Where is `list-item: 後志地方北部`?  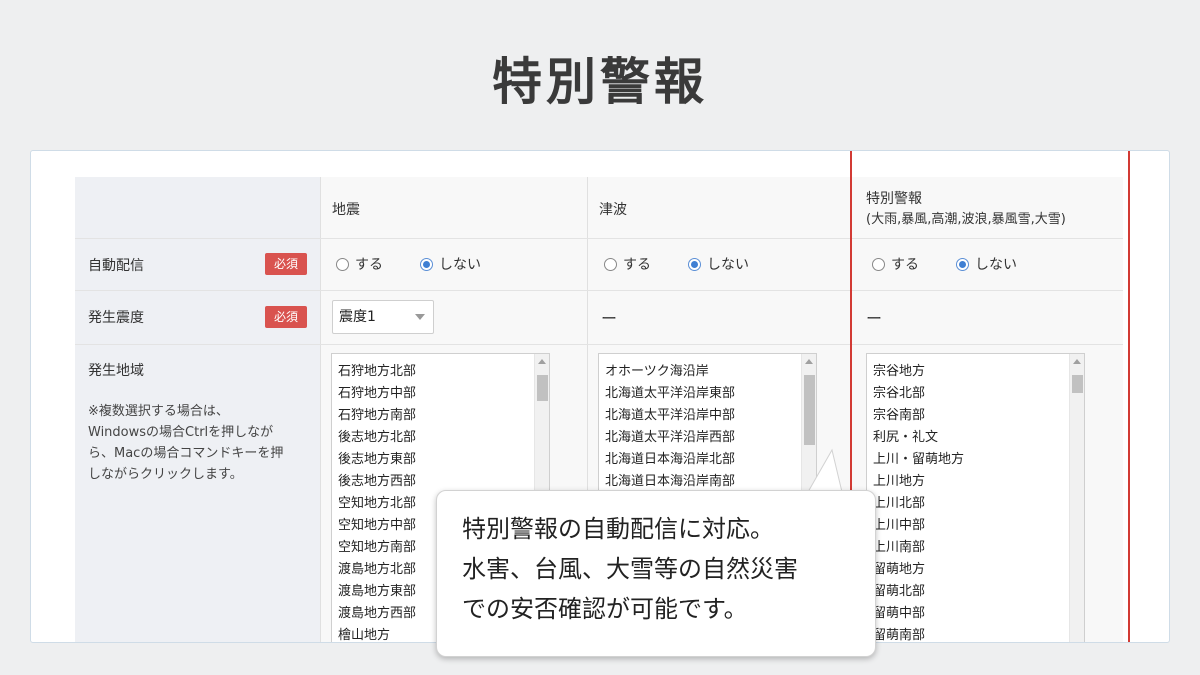
list-item: 後志地方北部 is located at coordinates (443, 438).